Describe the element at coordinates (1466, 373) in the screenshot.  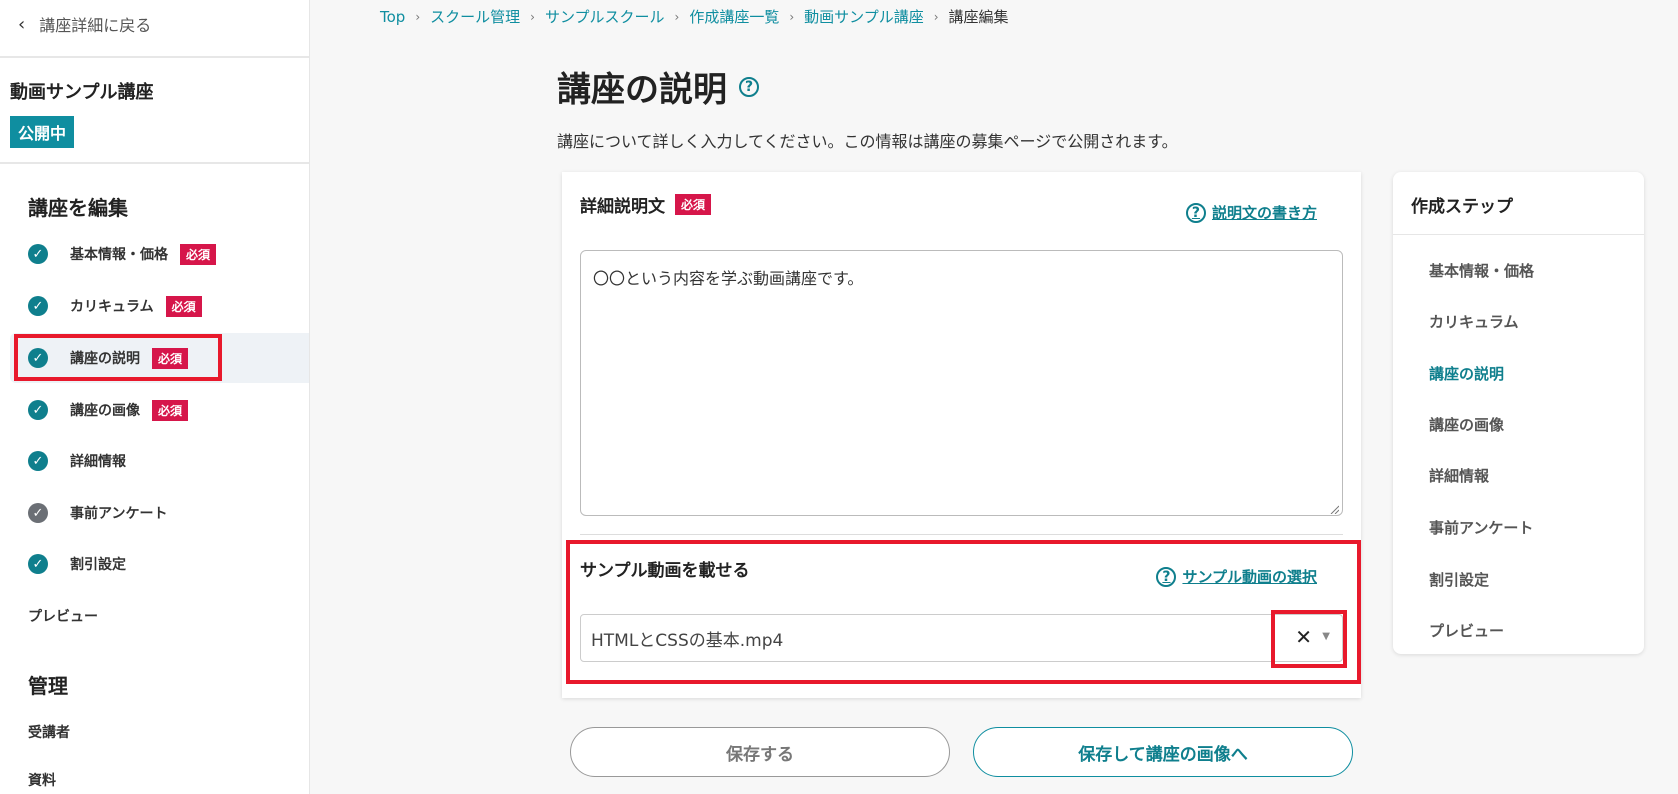
I see `step-description: 講座の説明` at that location.